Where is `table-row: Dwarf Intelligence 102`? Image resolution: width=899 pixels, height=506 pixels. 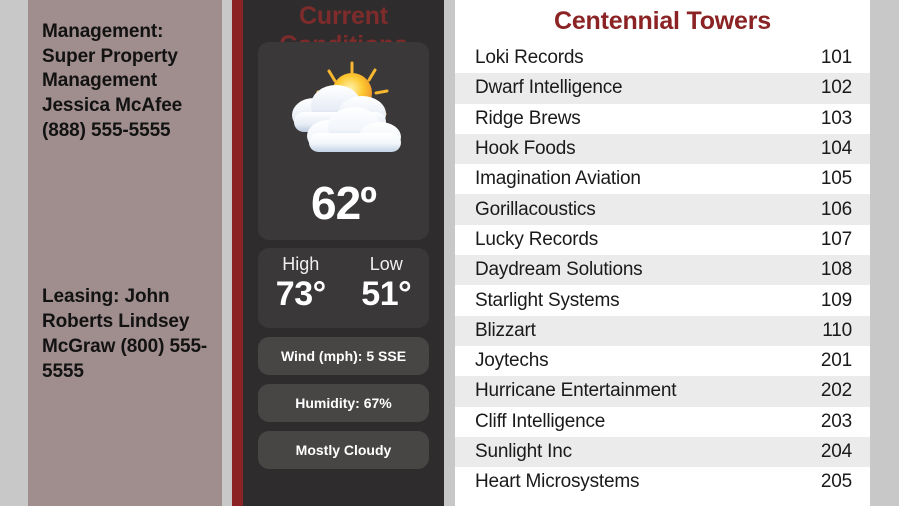
table-row: Dwarf Intelligence 102 is located at coordinates (662, 88).